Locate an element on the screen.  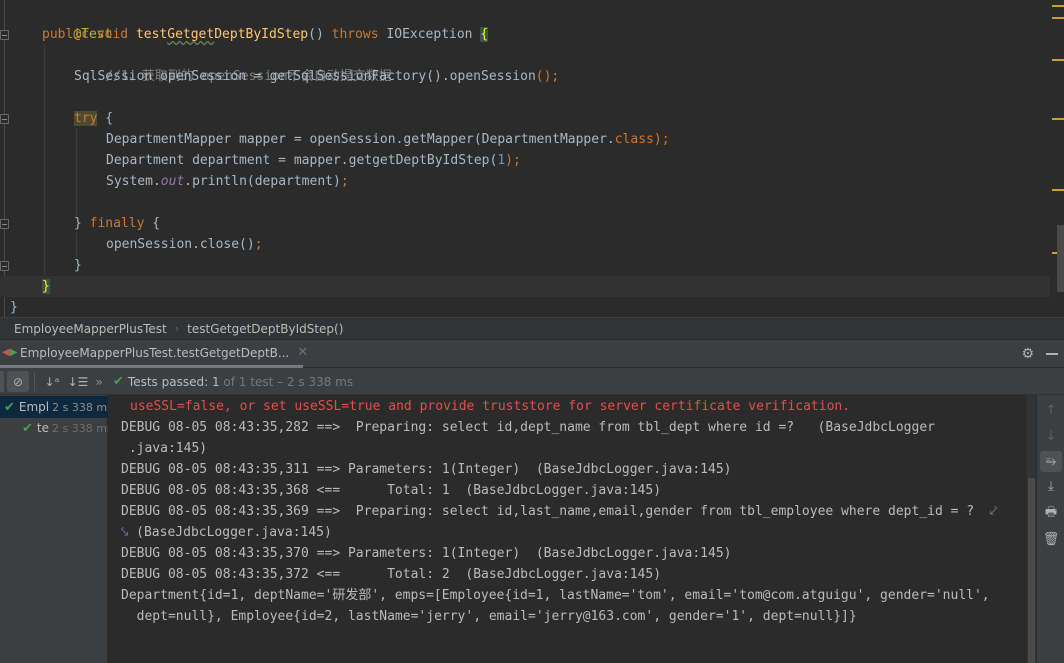
chevron-right-icon: › is located at coordinates (177, 328).